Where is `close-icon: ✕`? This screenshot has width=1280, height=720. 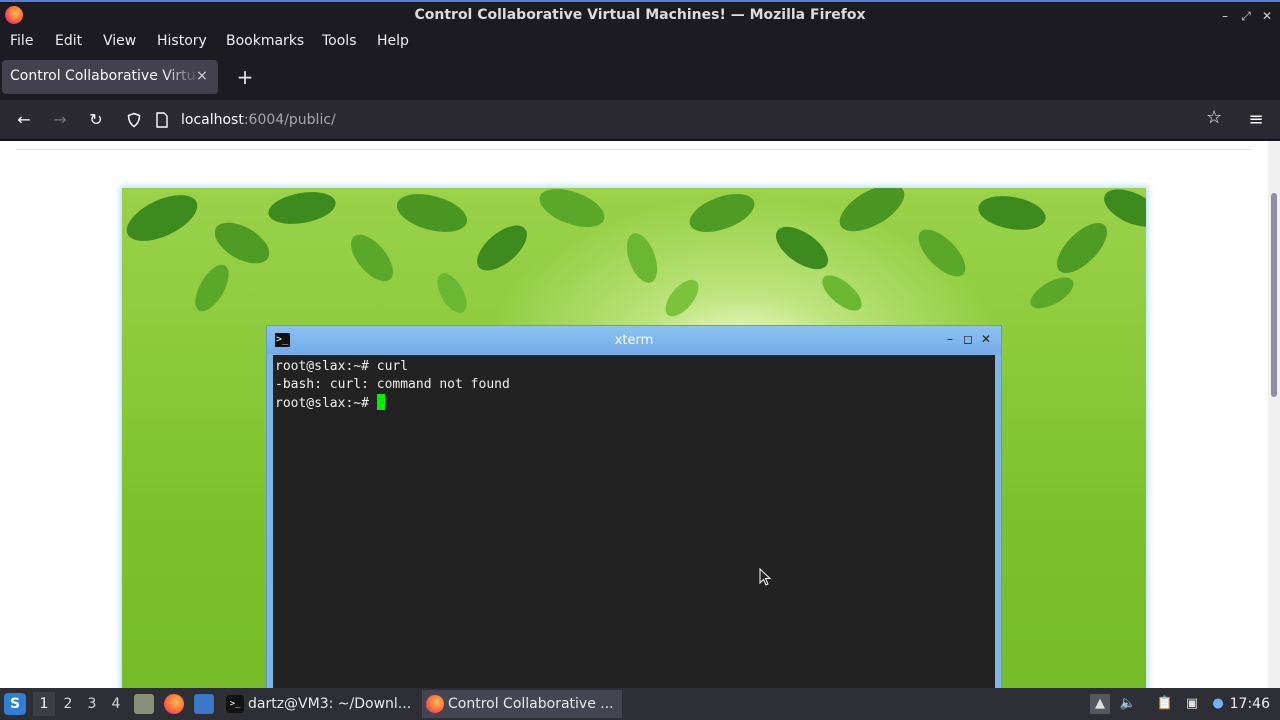 close-icon: ✕ is located at coordinates (1267, 16).